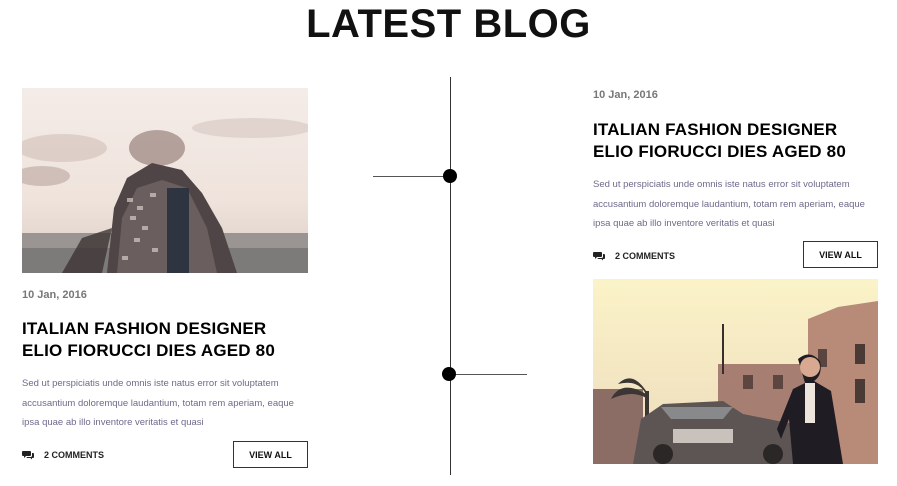 The width and height of the screenshot is (897, 486). What do you see at coordinates (448, 24) in the screenshot?
I see `section-title: LATEST BLOG` at bounding box center [448, 24].